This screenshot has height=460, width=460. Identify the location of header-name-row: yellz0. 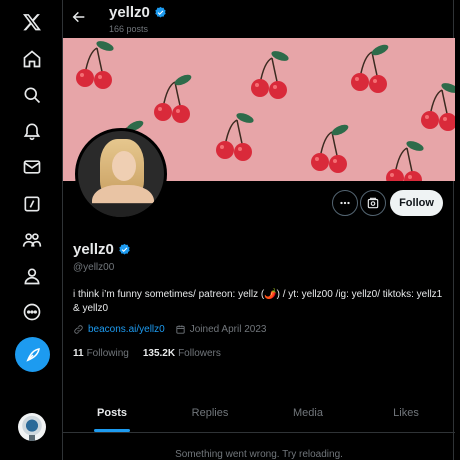
(138, 12).